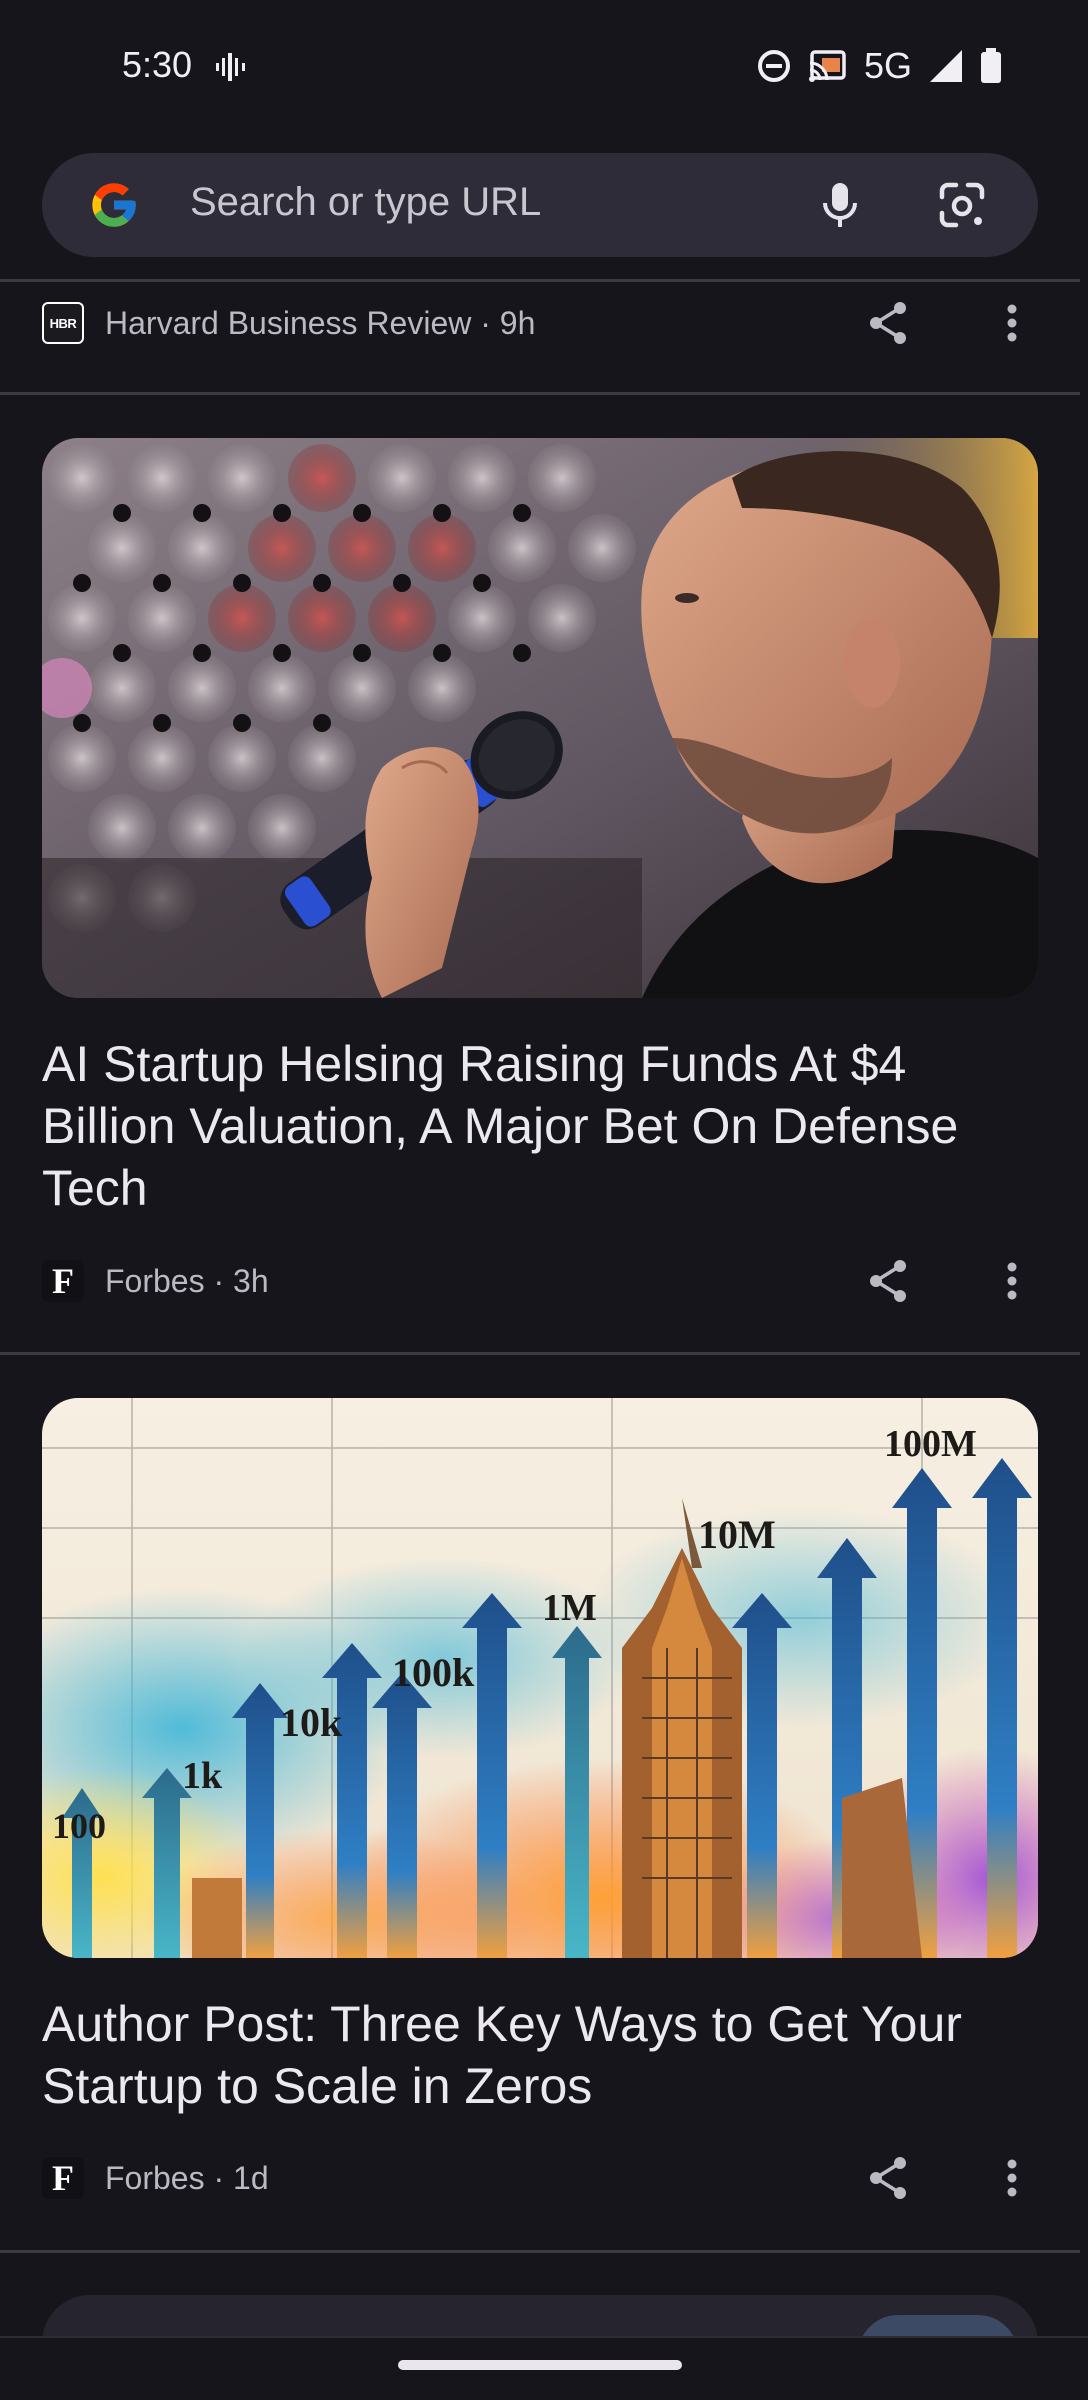 The width and height of the screenshot is (1088, 2400). I want to click on mic-icon, so click(840, 205).